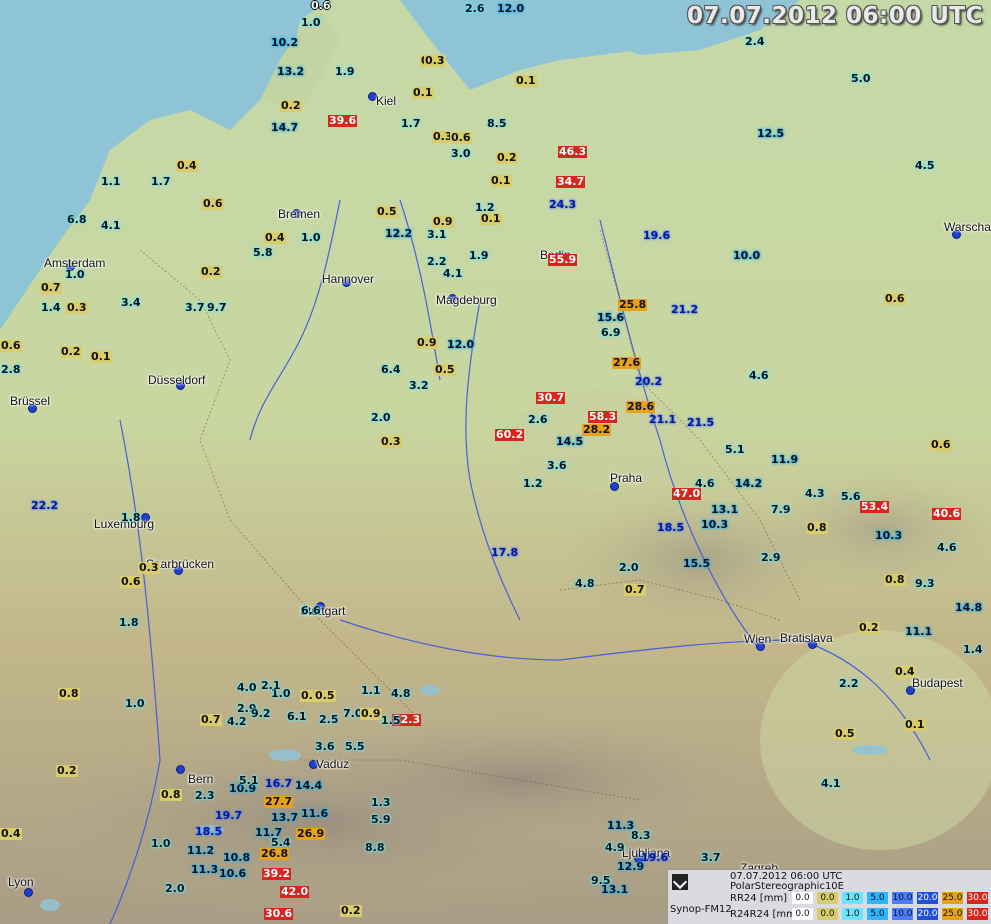 Image resolution: width=991 pixels, height=924 pixels. I want to click on station-value: 22.2, so click(45, 505).